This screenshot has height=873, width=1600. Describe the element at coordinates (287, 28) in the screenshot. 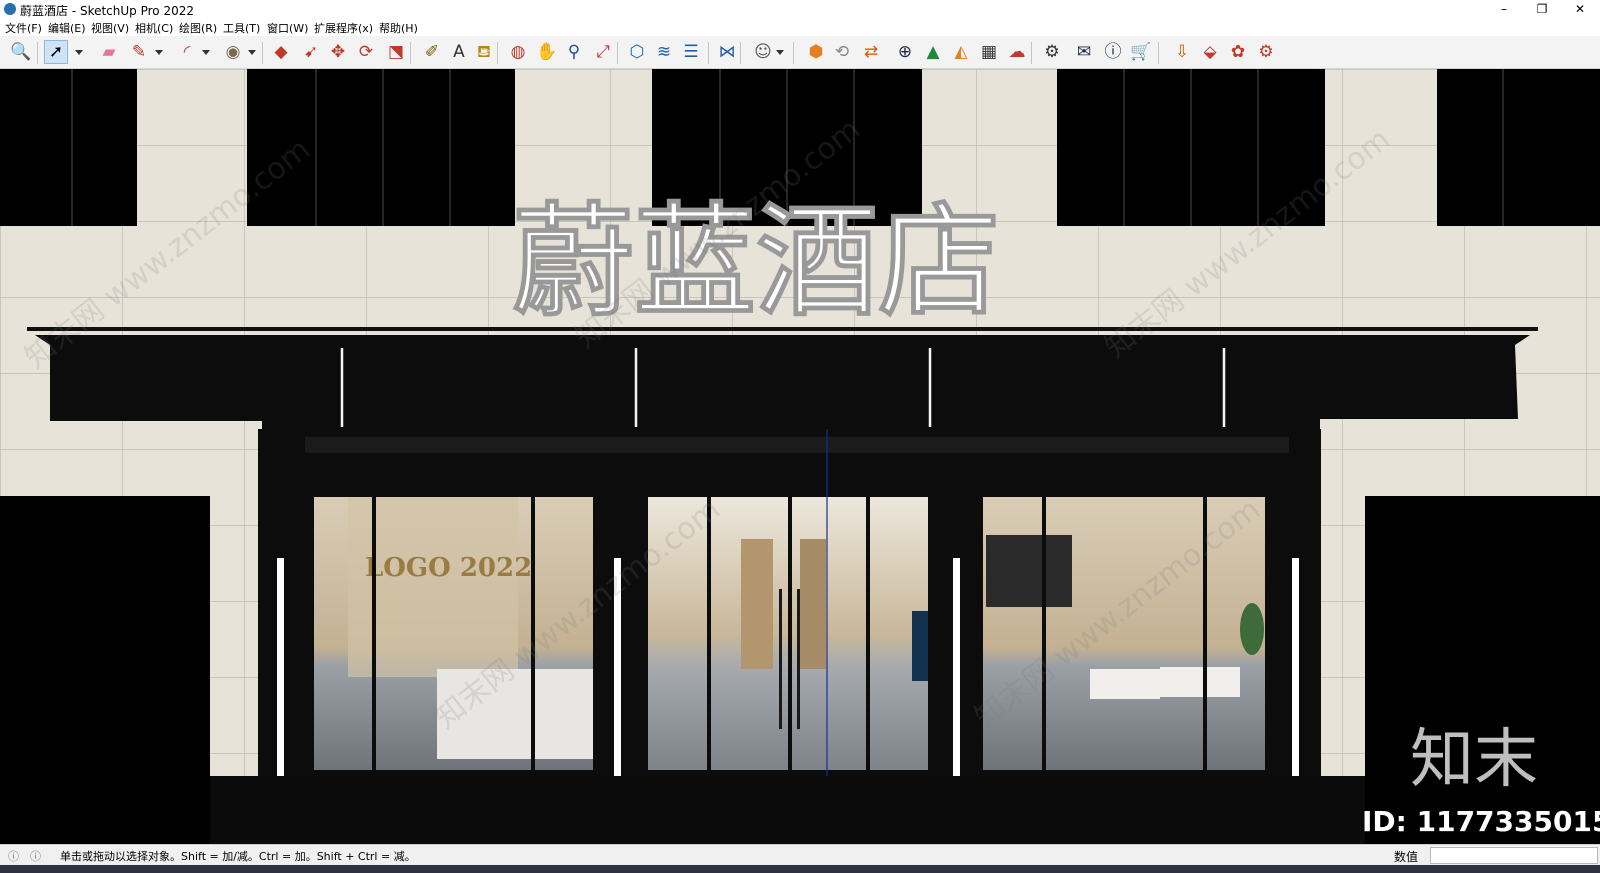

I see `menu-window: 窗口(W)` at that location.